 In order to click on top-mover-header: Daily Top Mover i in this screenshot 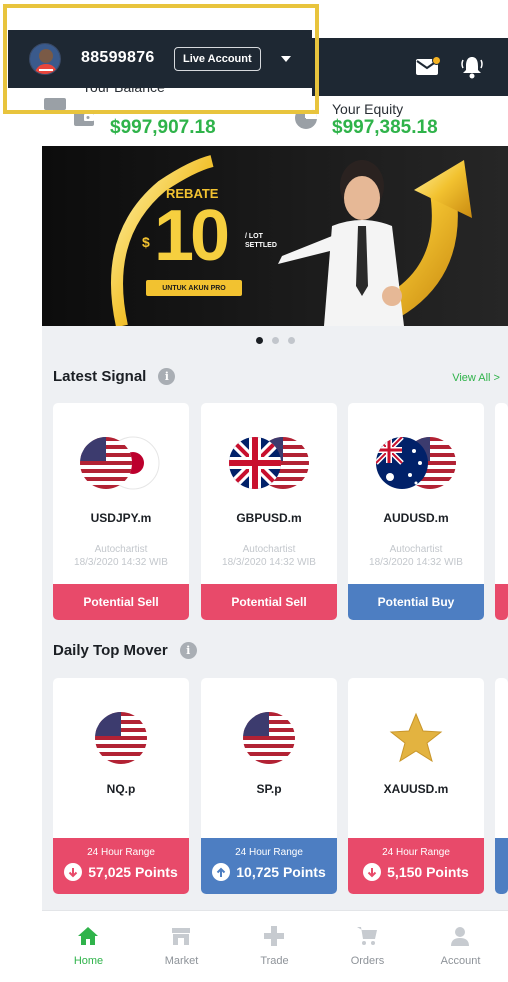, I will do `click(125, 650)`.